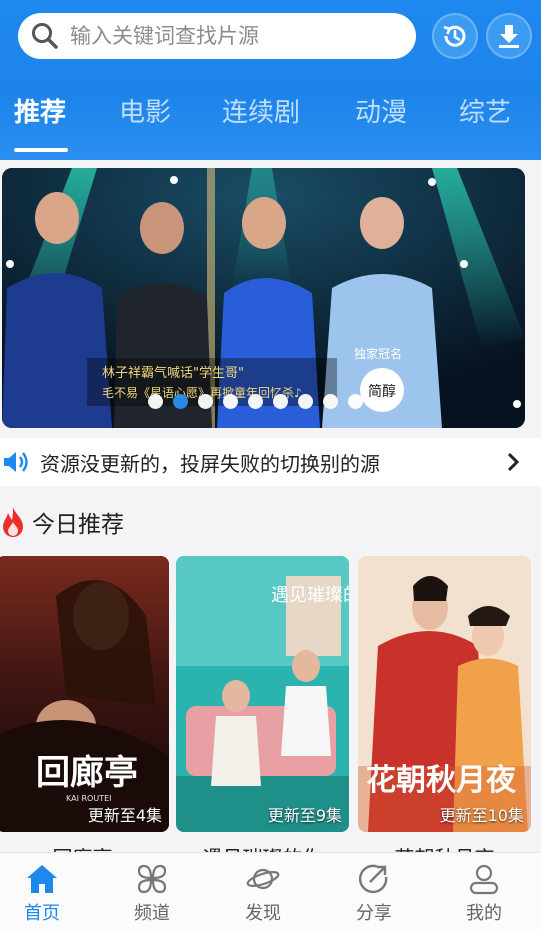 This screenshot has width=541, height=930. I want to click on poster-image: 花朝秋月夜, so click(444, 694).